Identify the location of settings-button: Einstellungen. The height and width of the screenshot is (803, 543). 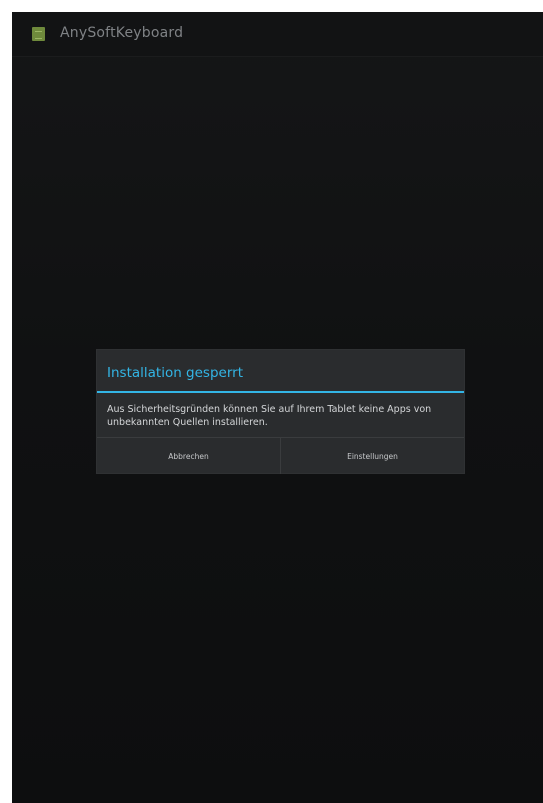
(372, 456).